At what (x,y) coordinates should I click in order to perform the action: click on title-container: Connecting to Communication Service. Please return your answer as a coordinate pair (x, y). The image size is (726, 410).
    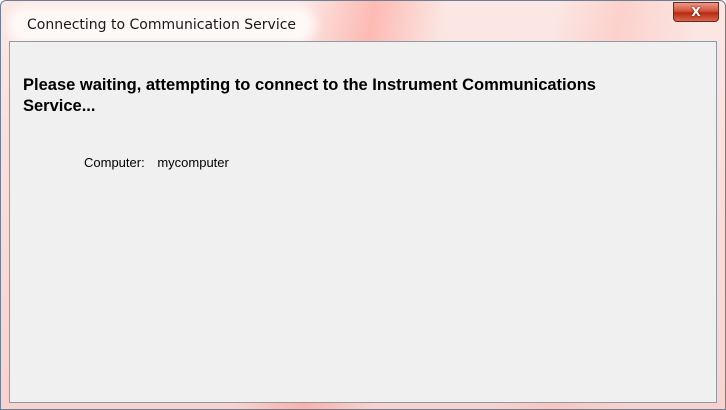
    Looking at the image, I should click on (162, 25).